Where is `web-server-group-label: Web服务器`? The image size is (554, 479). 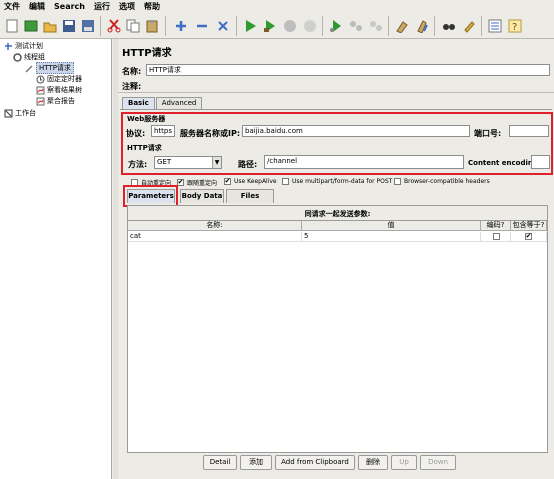 web-server-group-label: Web服务器 is located at coordinates (146, 119).